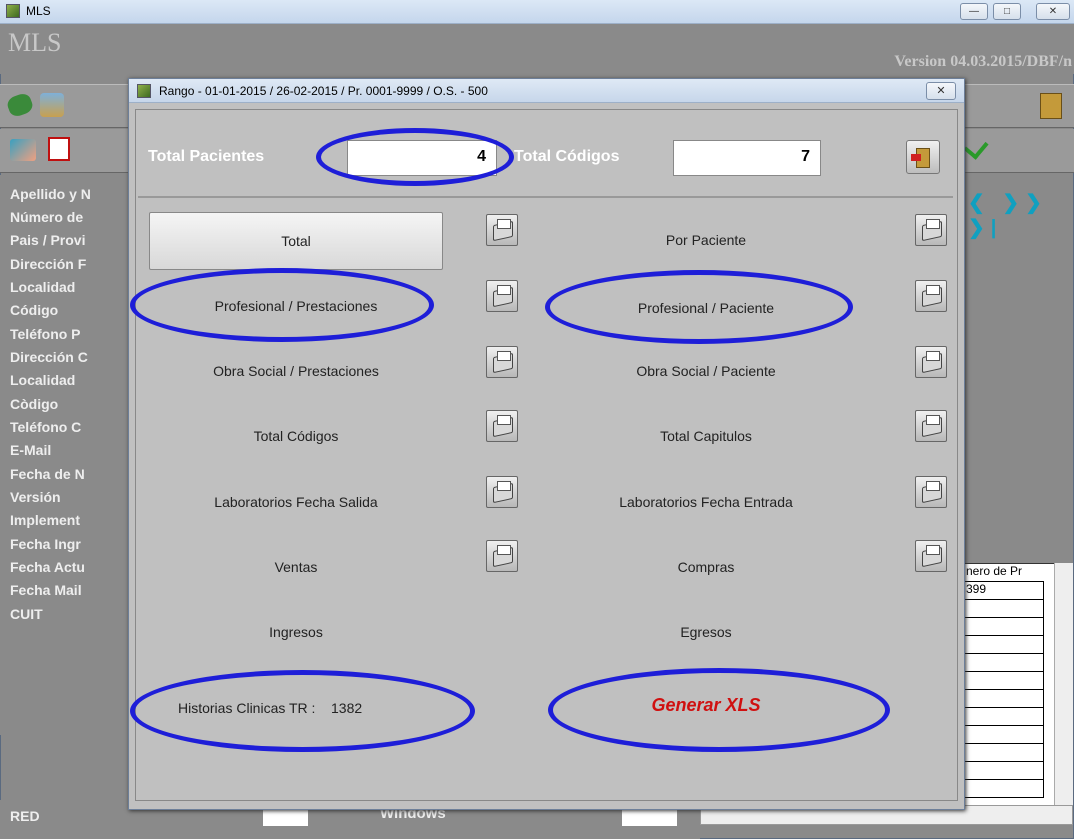 This screenshot has width=1074, height=839. I want to click on doctor-icon, so click(23, 150).